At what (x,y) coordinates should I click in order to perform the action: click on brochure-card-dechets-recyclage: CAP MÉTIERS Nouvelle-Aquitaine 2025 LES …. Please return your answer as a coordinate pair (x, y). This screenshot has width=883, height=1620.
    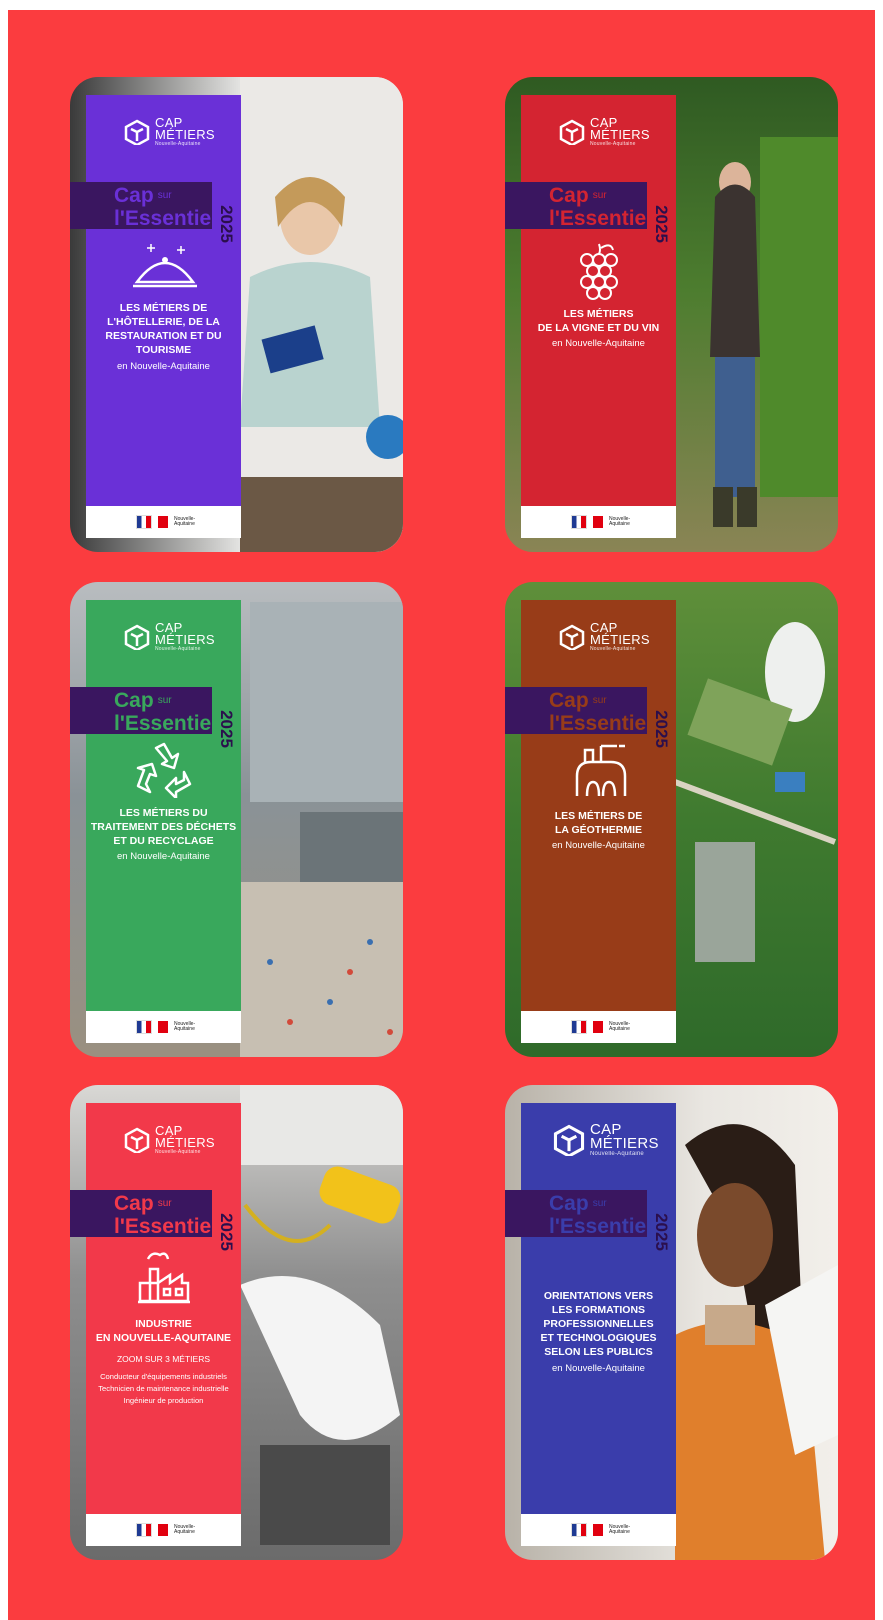
    Looking at the image, I should click on (236, 819).